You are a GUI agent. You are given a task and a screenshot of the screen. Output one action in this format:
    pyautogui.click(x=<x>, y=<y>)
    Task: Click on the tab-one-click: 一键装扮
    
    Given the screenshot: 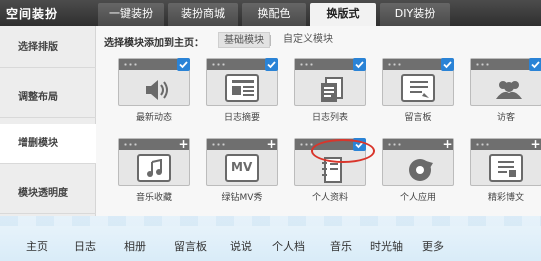 What is the action you would take?
    pyautogui.click(x=131, y=14)
    